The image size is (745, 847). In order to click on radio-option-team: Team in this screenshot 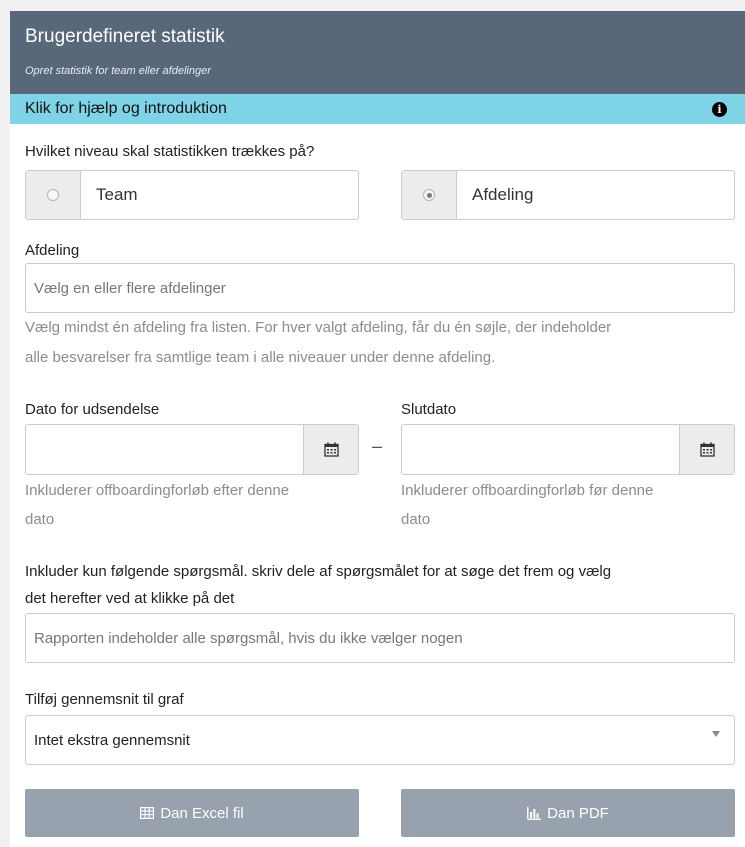, I will do `click(192, 195)`.